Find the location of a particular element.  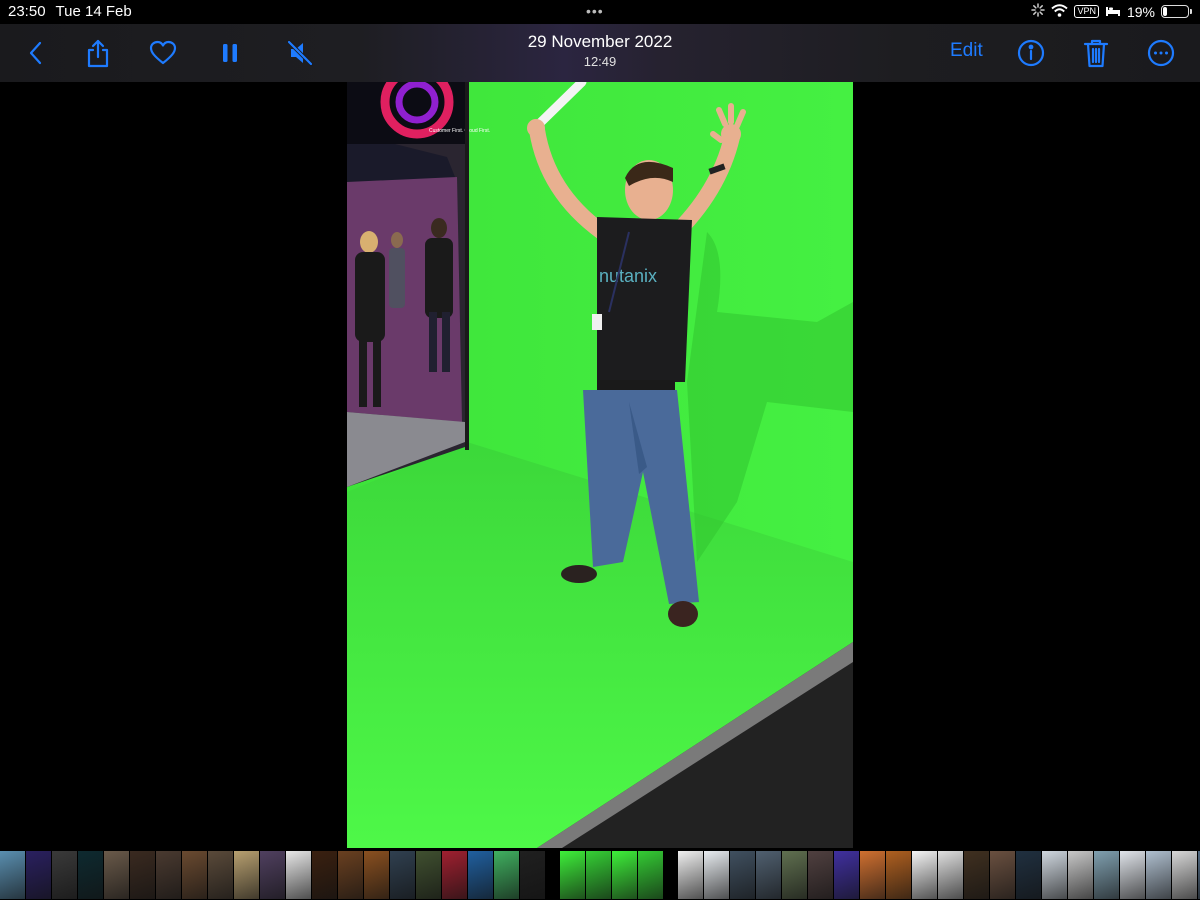

pause-icon is located at coordinates (230, 53).